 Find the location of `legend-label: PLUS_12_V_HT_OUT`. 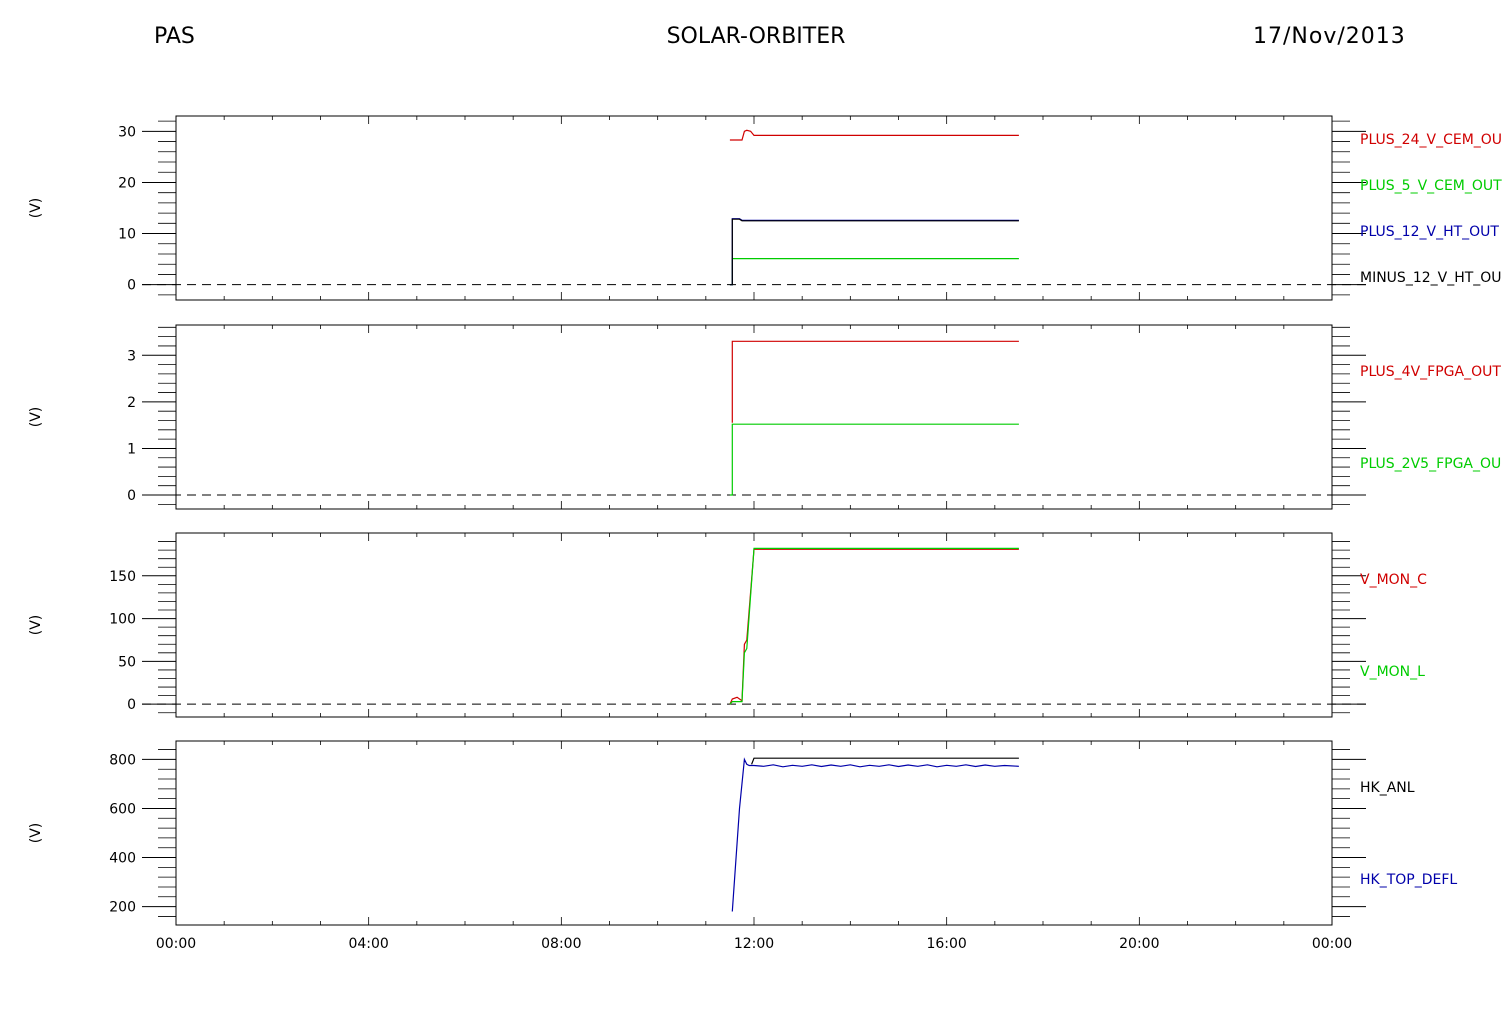

legend-label: PLUS_12_V_HT_OUT is located at coordinates (1429, 232).